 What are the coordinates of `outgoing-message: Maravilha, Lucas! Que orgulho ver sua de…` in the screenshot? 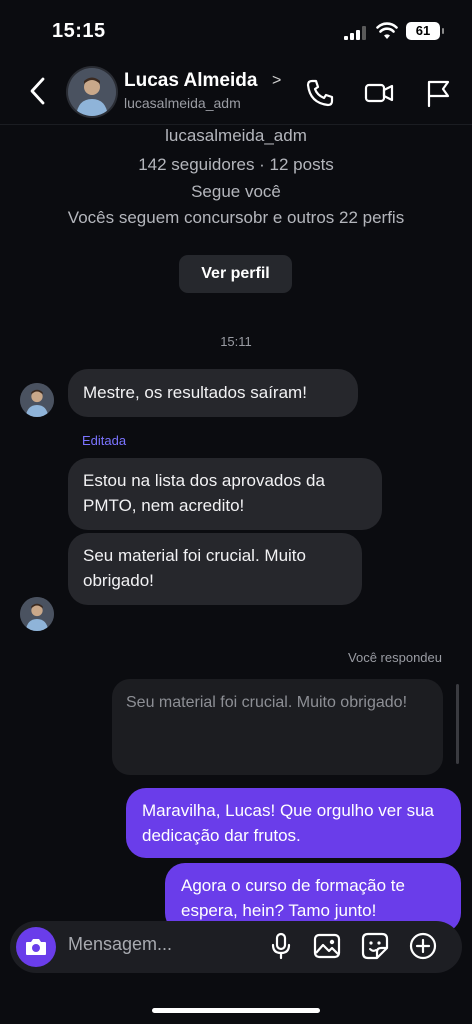 It's located at (293, 823).